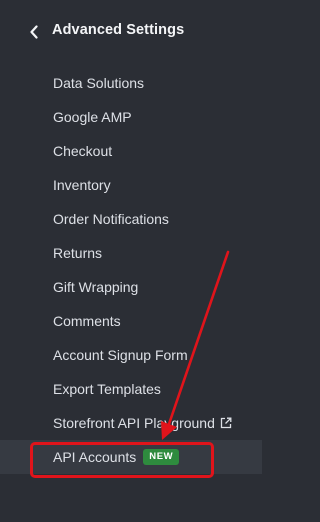 This screenshot has height=522, width=320. I want to click on new-badge: NEW, so click(161, 457).